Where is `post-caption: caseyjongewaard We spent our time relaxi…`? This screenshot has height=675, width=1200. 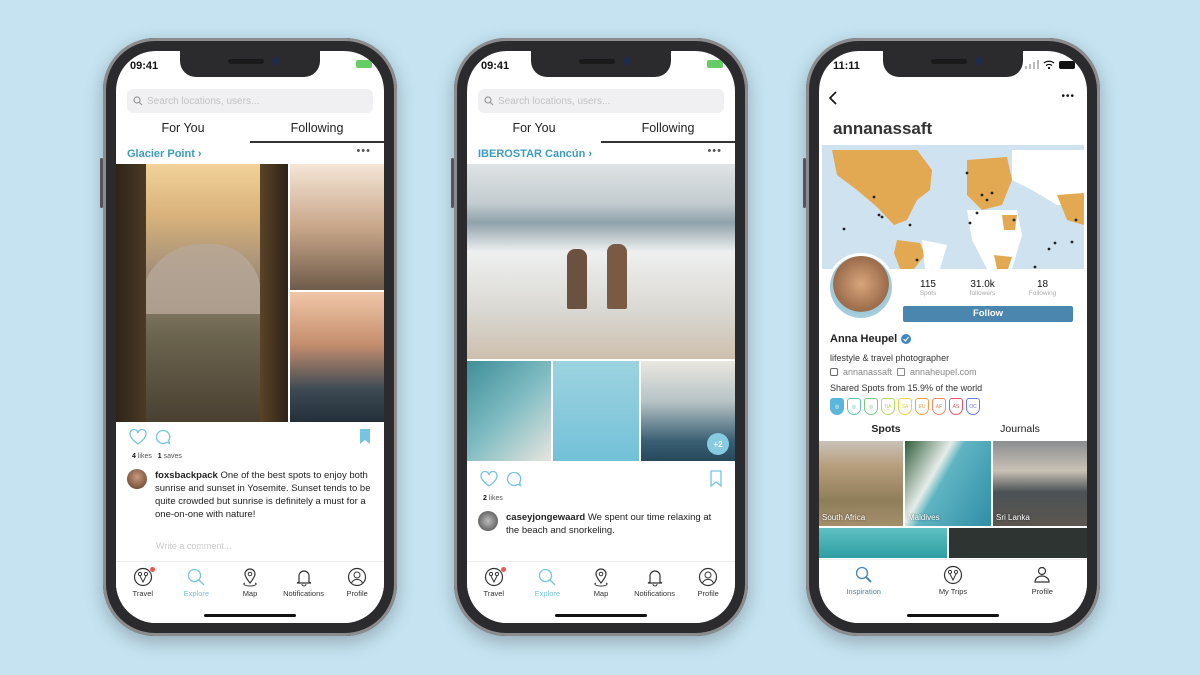
post-caption: caseyjongewaard We spent our time relaxi… is located at coordinates (600, 524).